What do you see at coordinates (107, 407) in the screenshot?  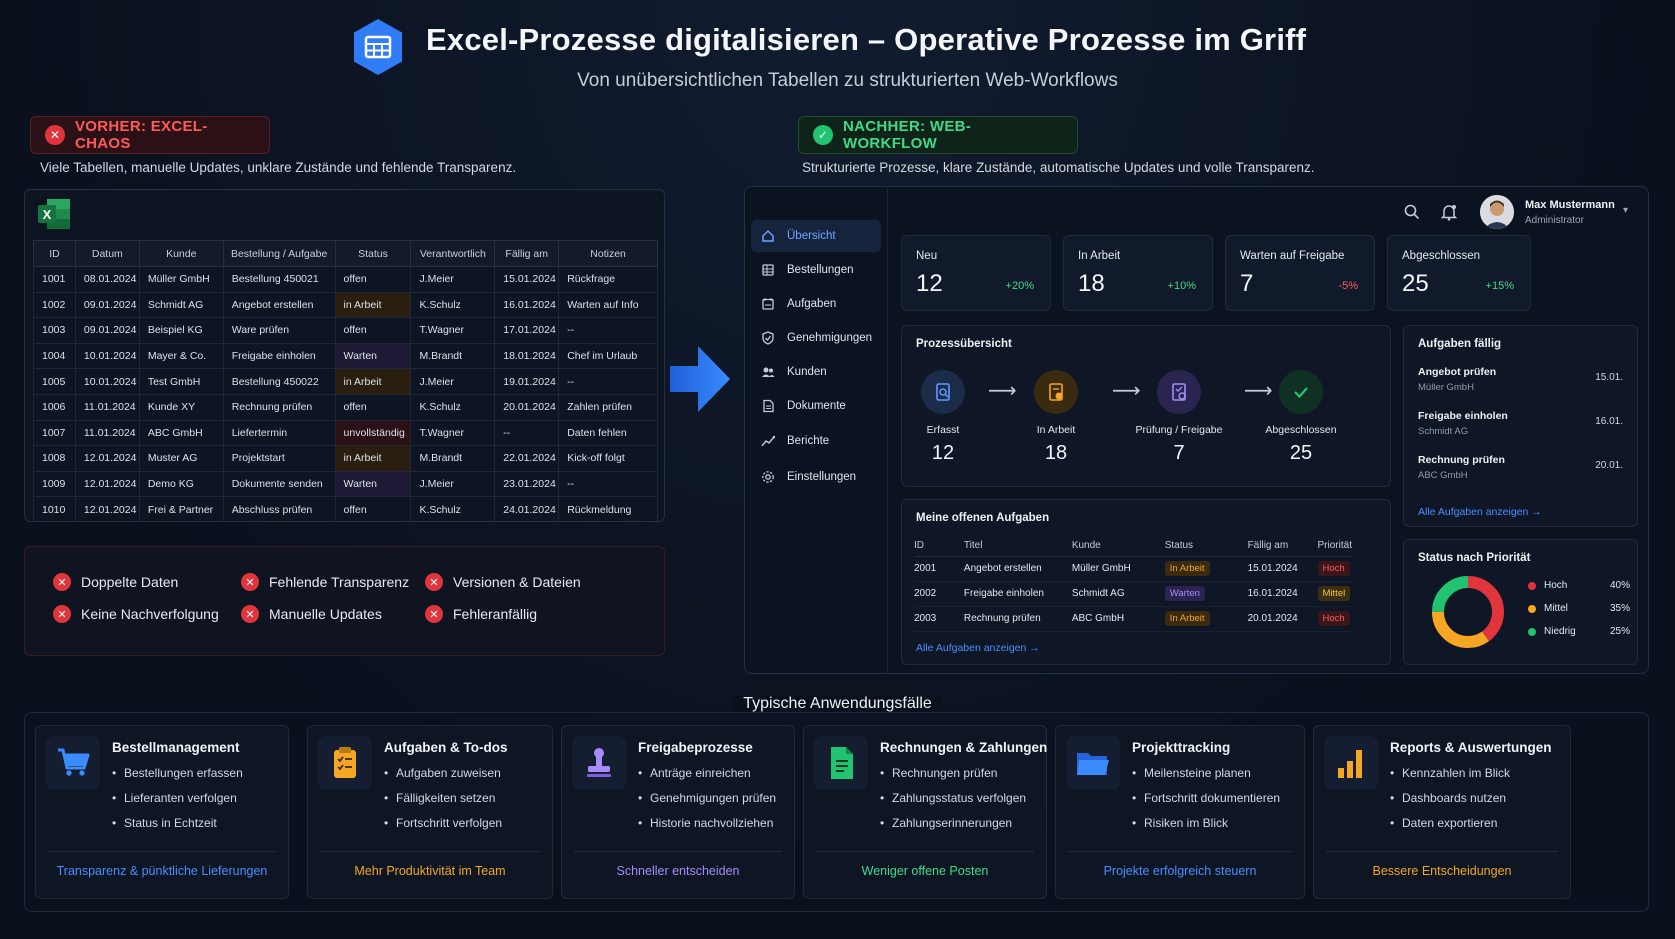 I see `excel-cell: 11.01.2024` at bounding box center [107, 407].